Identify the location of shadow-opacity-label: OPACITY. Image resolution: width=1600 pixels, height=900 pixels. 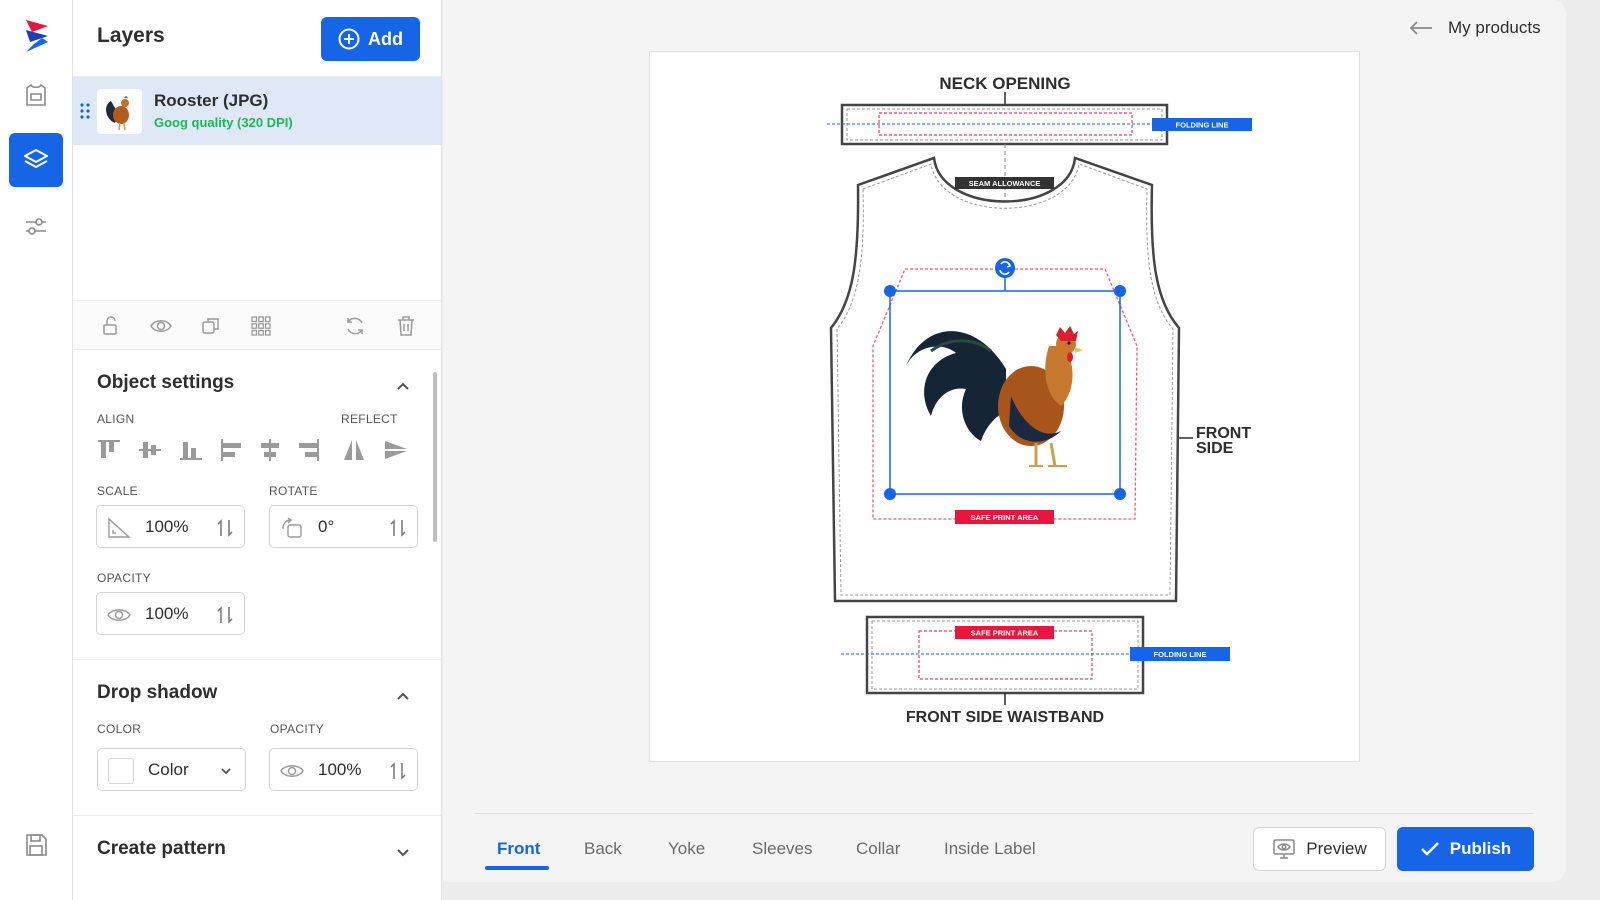
(297, 729).